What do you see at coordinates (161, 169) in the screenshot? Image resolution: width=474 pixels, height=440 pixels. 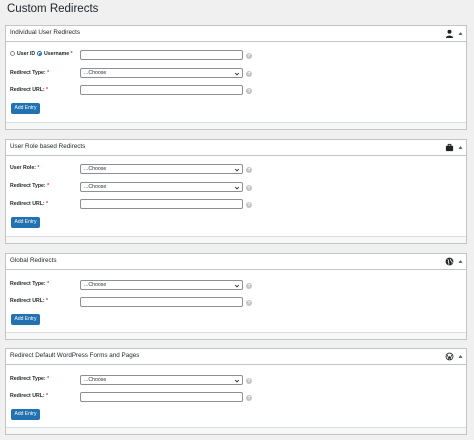 I see `user-role-select: ...Choose` at bounding box center [161, 169].